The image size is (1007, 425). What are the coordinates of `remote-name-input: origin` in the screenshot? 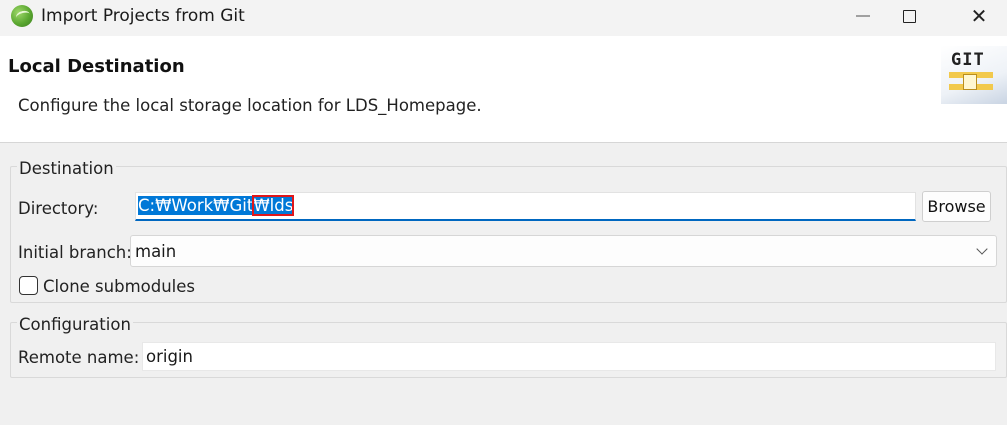 It's located at (569, 356).